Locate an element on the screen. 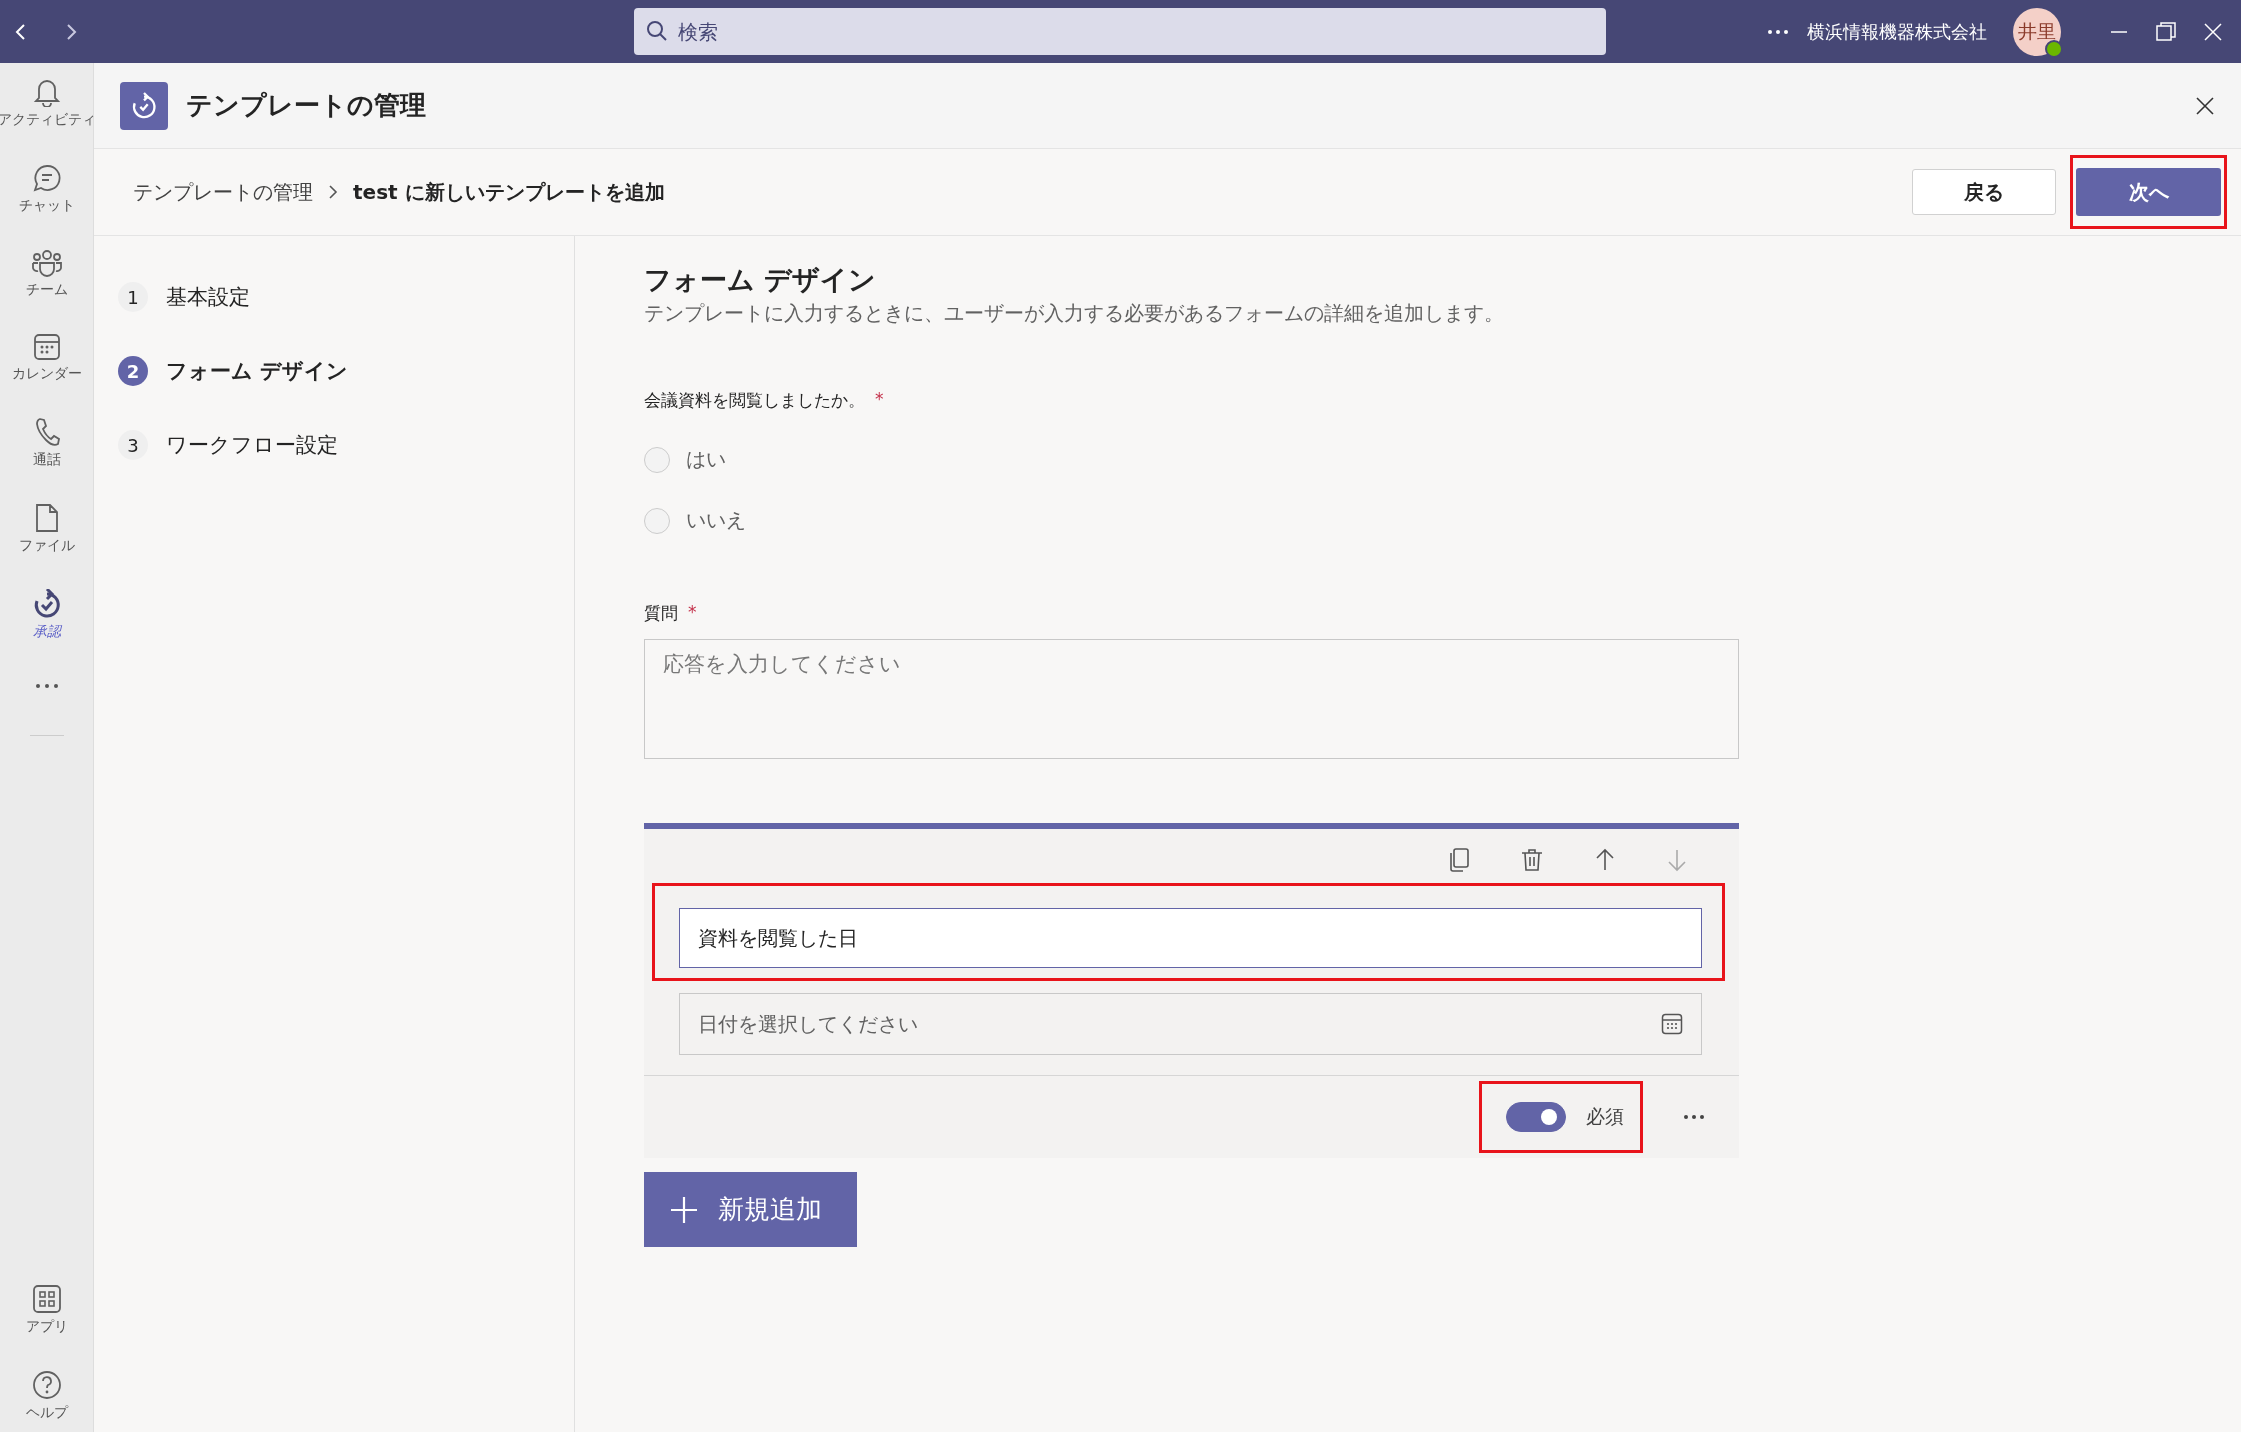  rail-item: 通話 is located at coordinates (46, 443).